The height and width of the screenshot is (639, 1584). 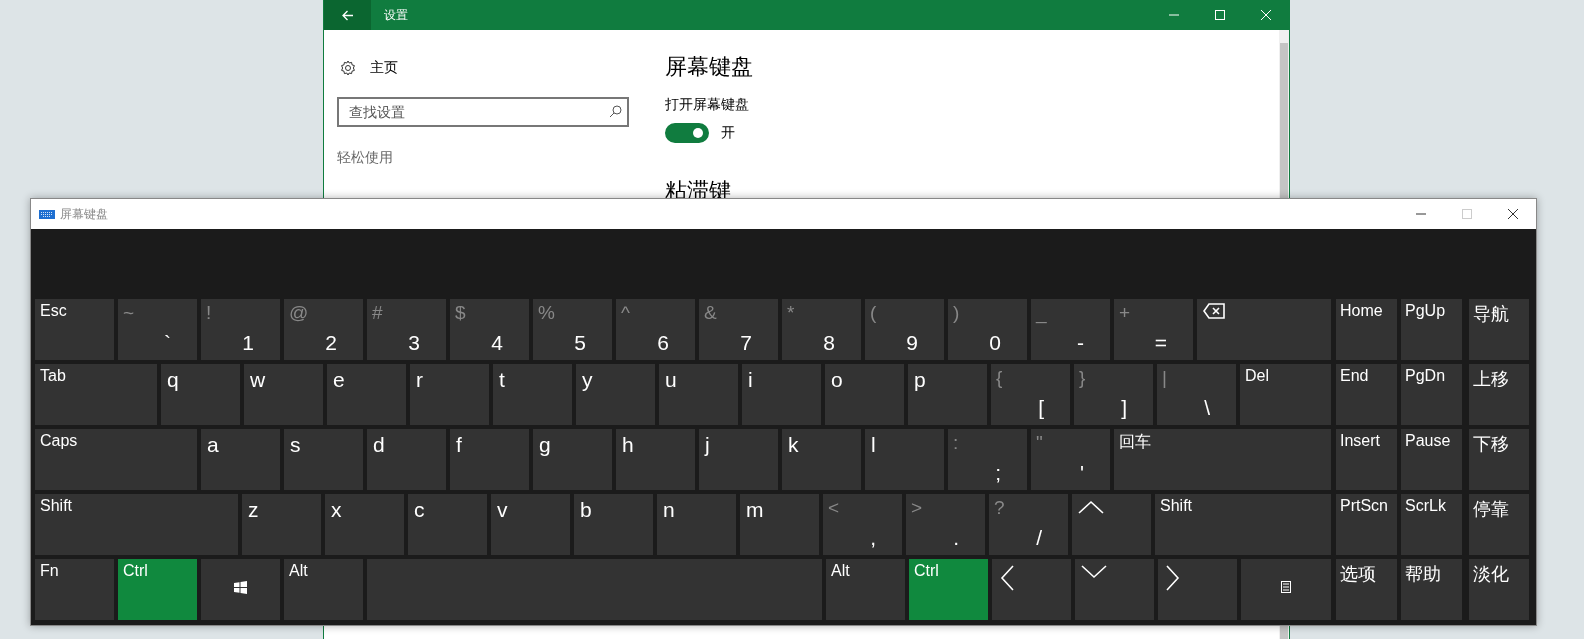 What do you see at coordinates (1431, 589) in the screenshot?
I see `keyboard-key: 帮助` at bounding box center [1431, 589].